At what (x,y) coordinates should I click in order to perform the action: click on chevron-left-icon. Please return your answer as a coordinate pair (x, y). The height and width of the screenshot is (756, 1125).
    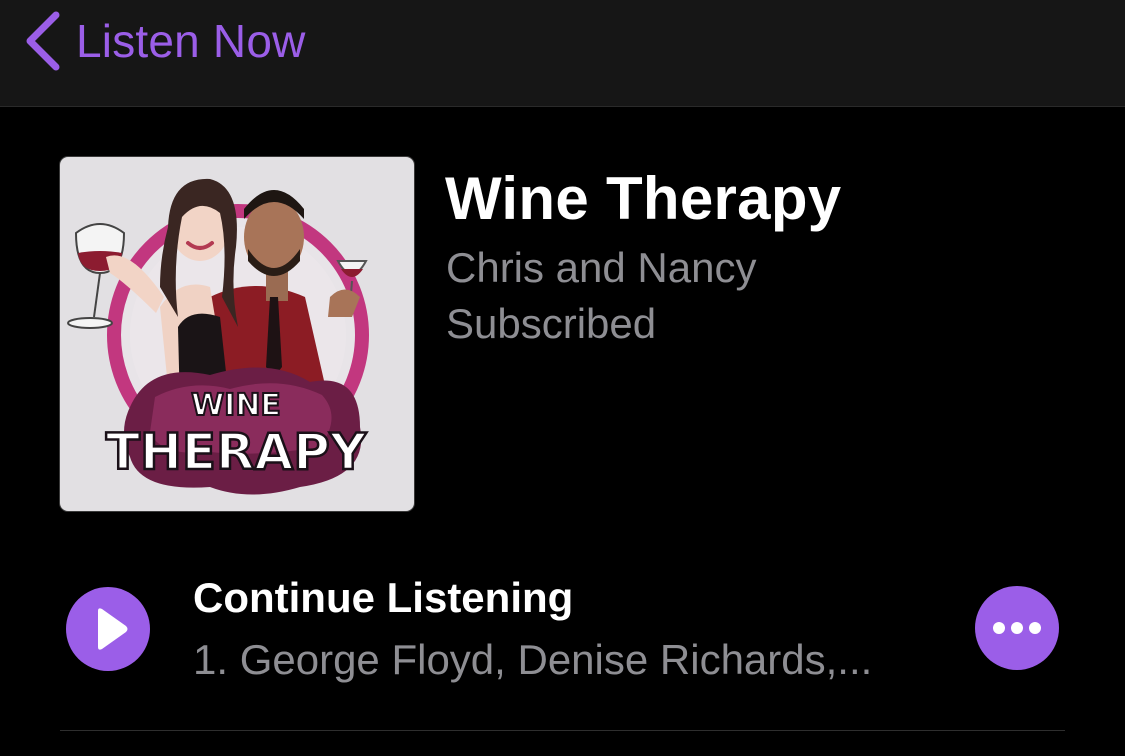
    Looking at the image, I should click on (43, 41).